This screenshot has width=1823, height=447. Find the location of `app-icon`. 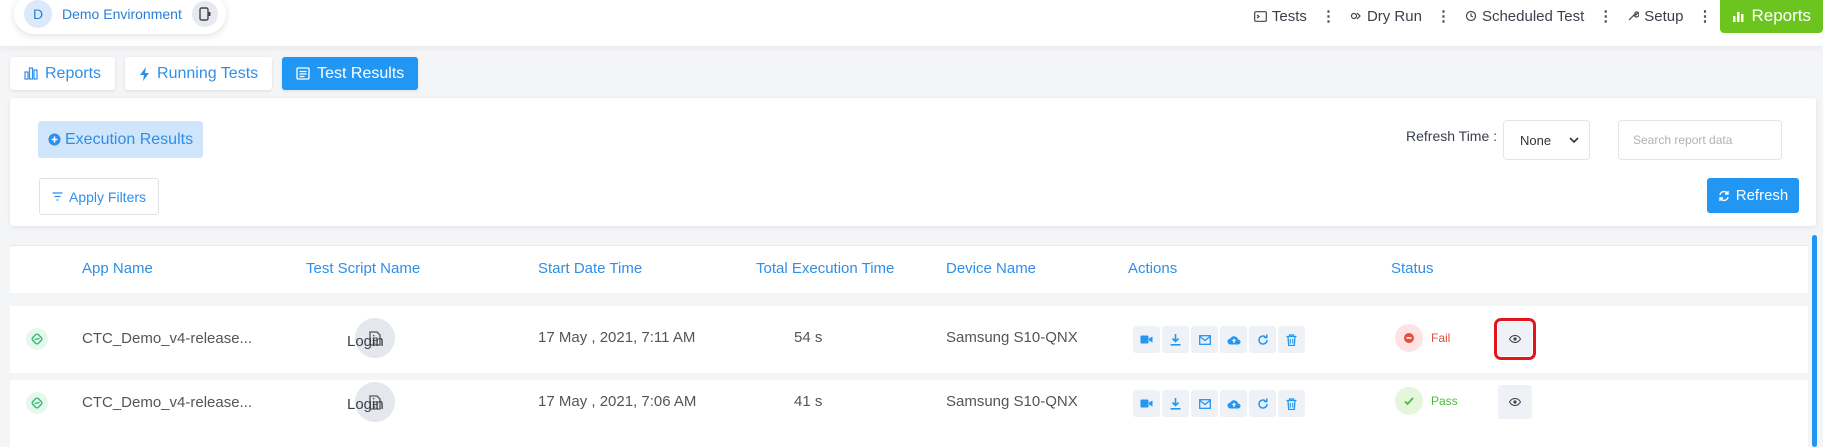

app-icon is located at coordinates (37, 339).